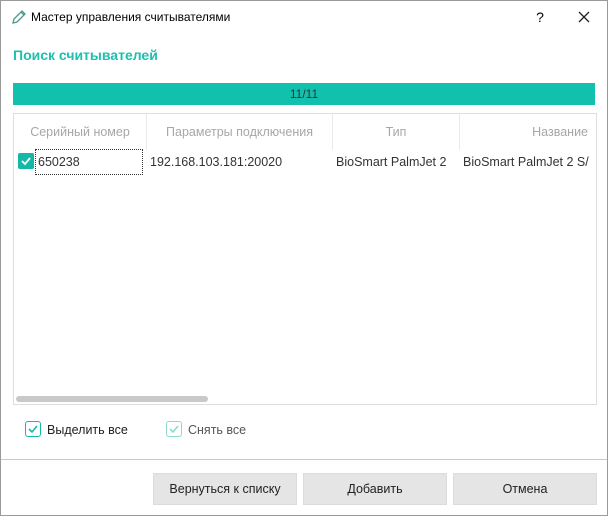 The image size is (608, 516). I want to click on footer-divider, so click(304, 459).